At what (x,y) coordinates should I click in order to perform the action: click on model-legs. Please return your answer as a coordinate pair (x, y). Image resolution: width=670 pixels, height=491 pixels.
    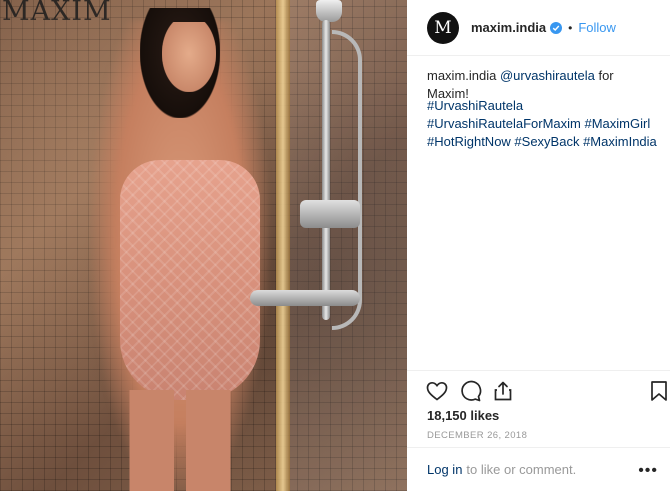
    Looking at the image, I should click on (180, 440).